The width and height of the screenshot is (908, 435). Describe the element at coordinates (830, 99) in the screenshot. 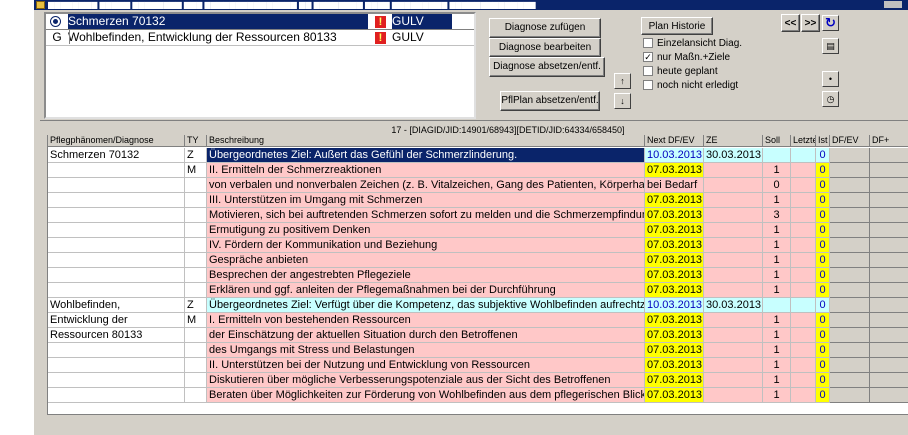

I see `clock-icon: ◷` at that location.